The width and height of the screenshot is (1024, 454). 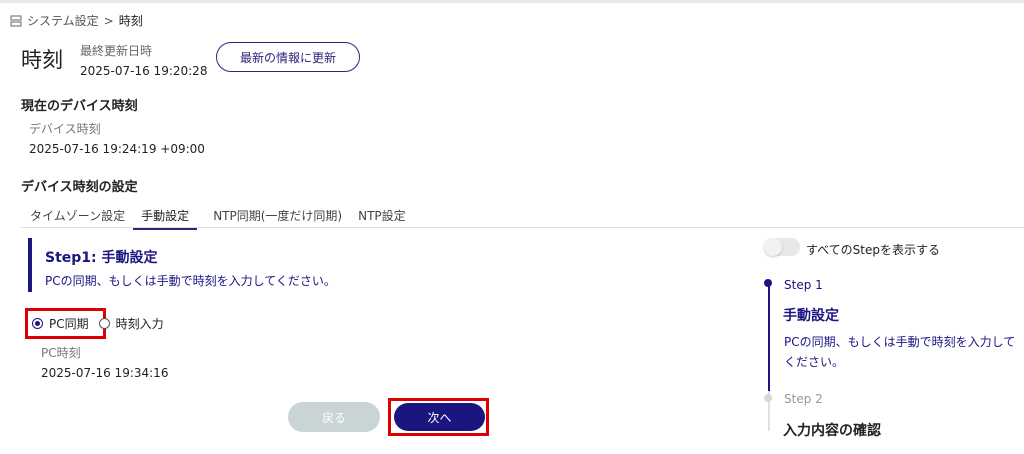 I want to click on show-all-steps-toggle, so click(x=782, y=247).